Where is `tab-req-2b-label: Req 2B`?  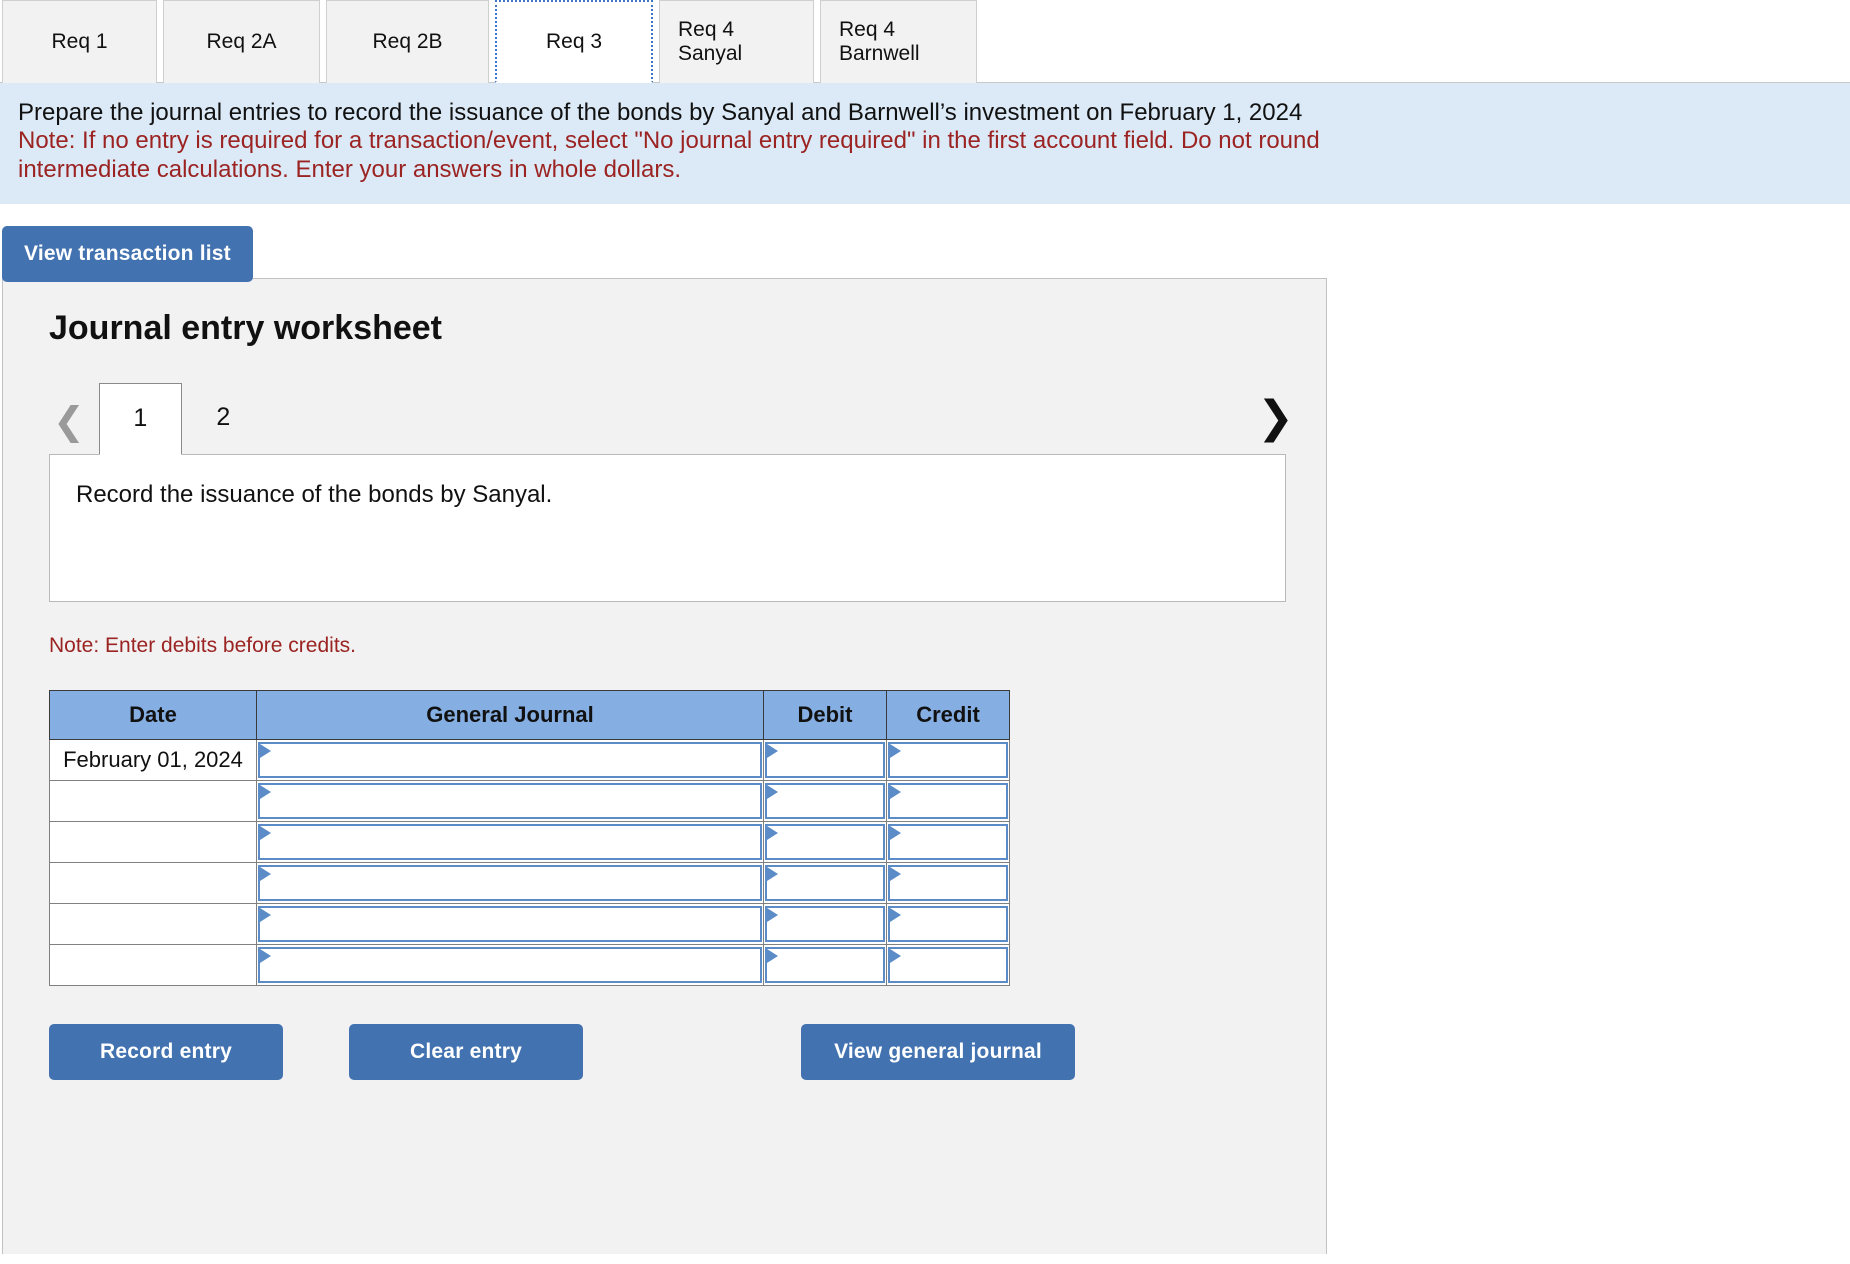 tab-req-2b-label: Req 2B is located at coordinates (407, 41).